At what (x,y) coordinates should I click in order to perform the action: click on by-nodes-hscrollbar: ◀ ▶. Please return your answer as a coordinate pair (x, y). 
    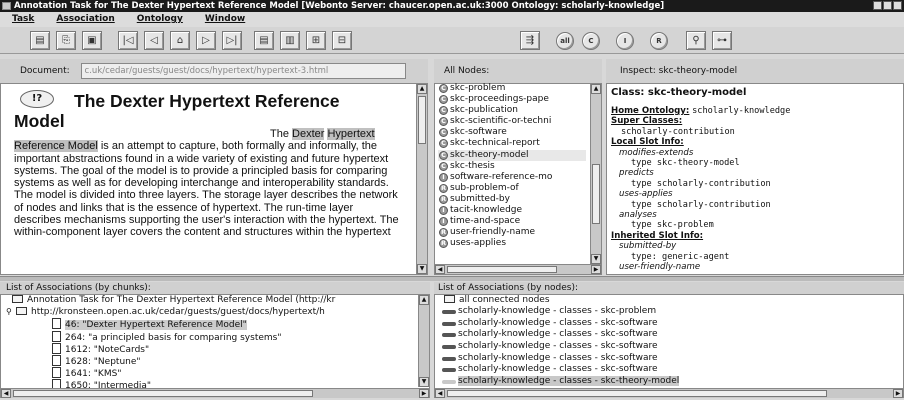
    Looking at the image, I should click on (669, 393).